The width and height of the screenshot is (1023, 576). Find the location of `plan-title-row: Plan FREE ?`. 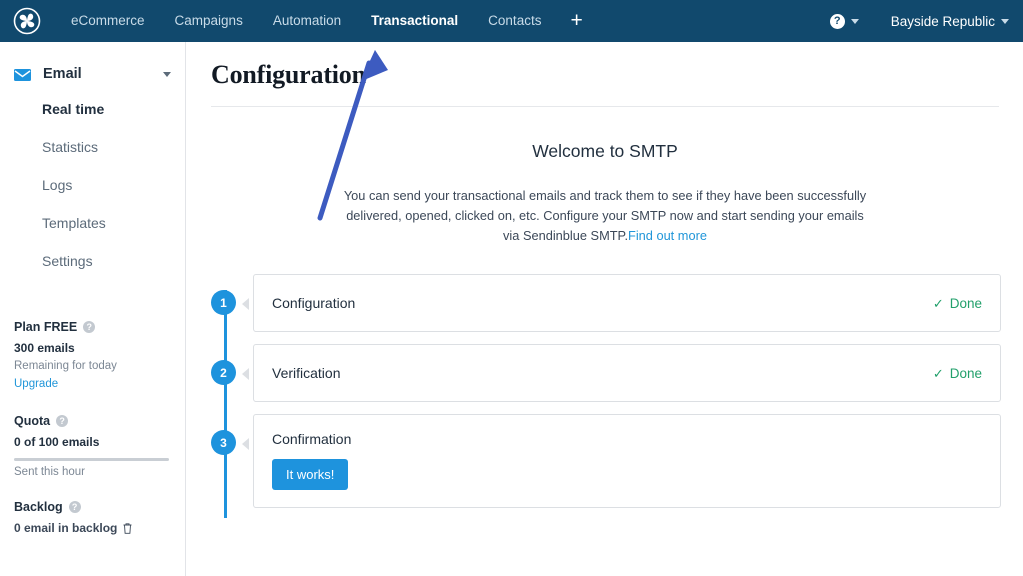

plan-title-row: Plan FREE ? is located at coordinates (92, 327).